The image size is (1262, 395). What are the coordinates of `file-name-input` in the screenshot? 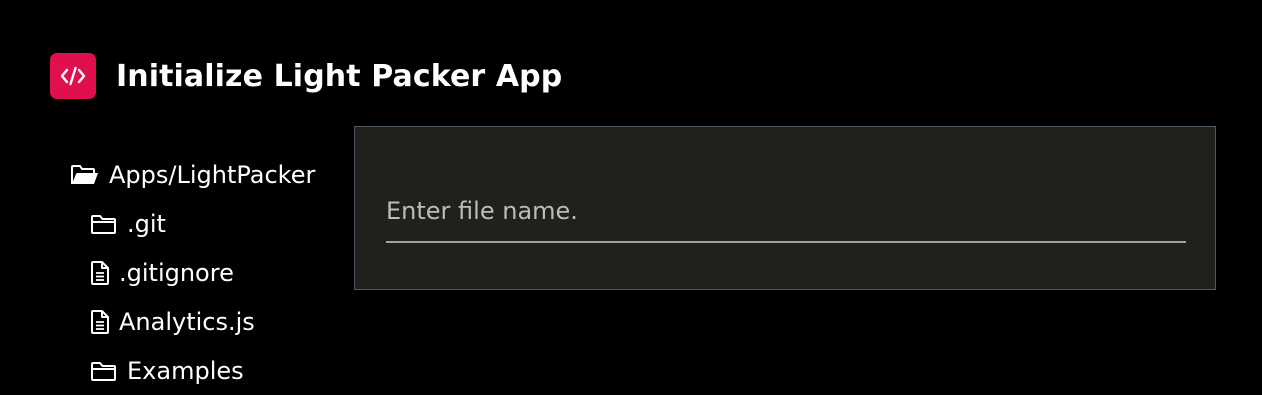 It's located at (786, 212).